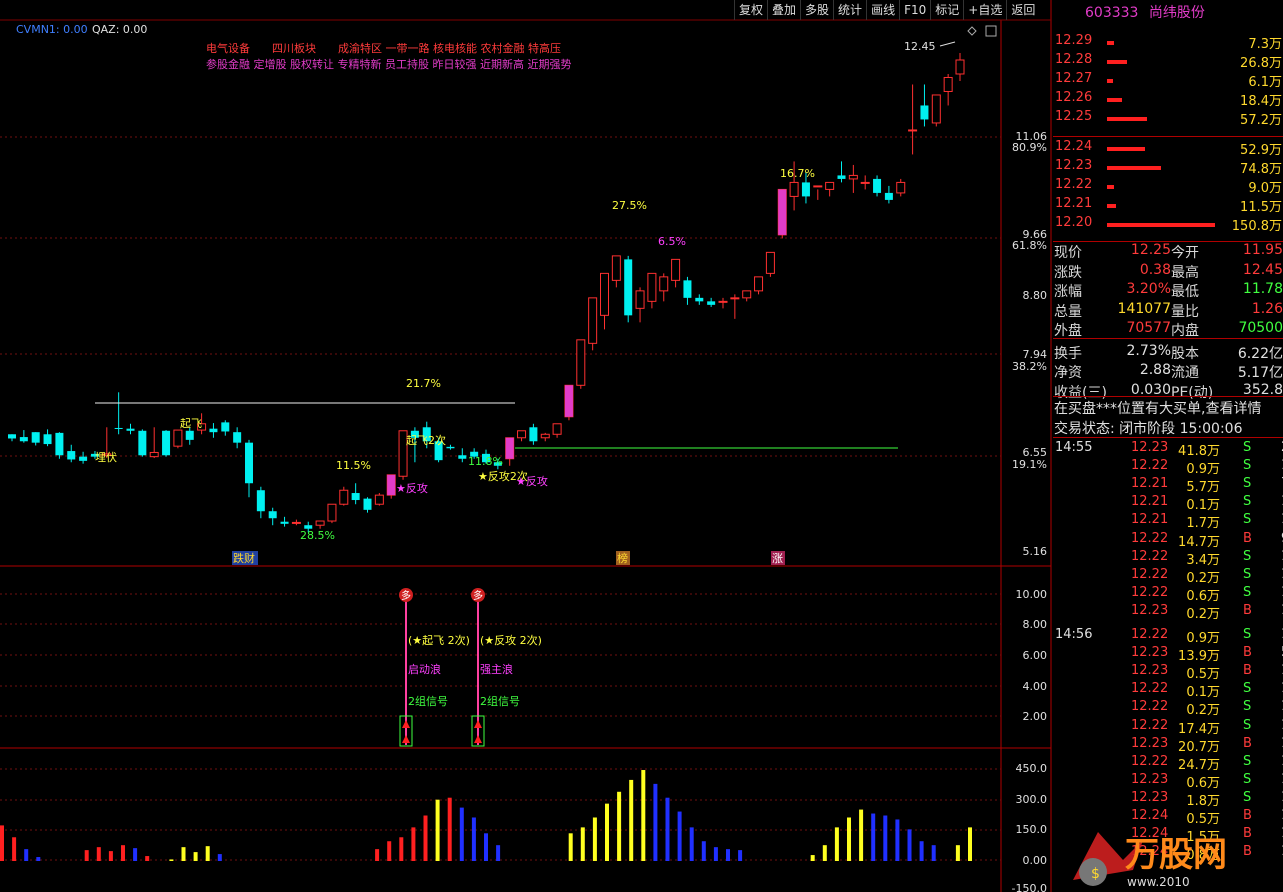  What do you see at coordinates (672, 241) in the screenshot?
I see `price-annotation: 6.5%` at bounding box center [672, 241].